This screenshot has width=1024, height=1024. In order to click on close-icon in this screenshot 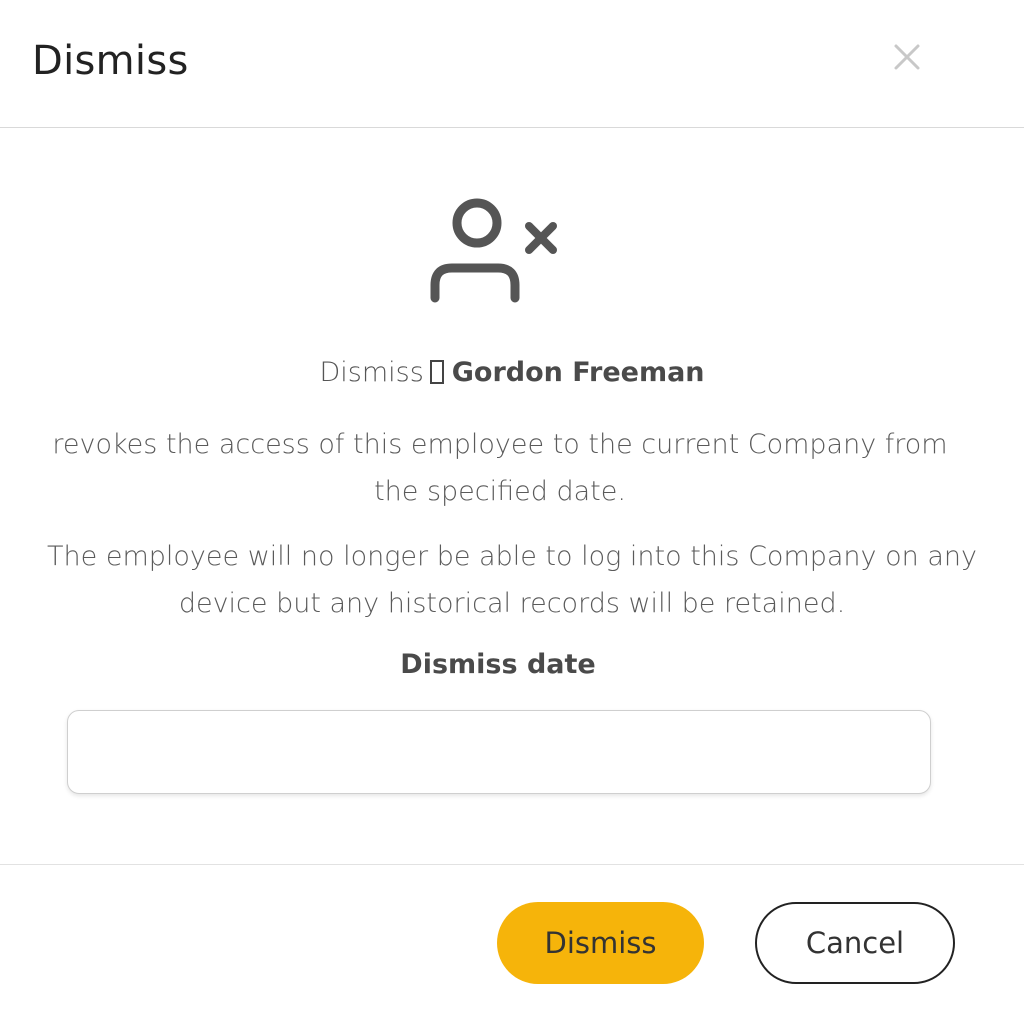, I will do `click(907, 57)`.